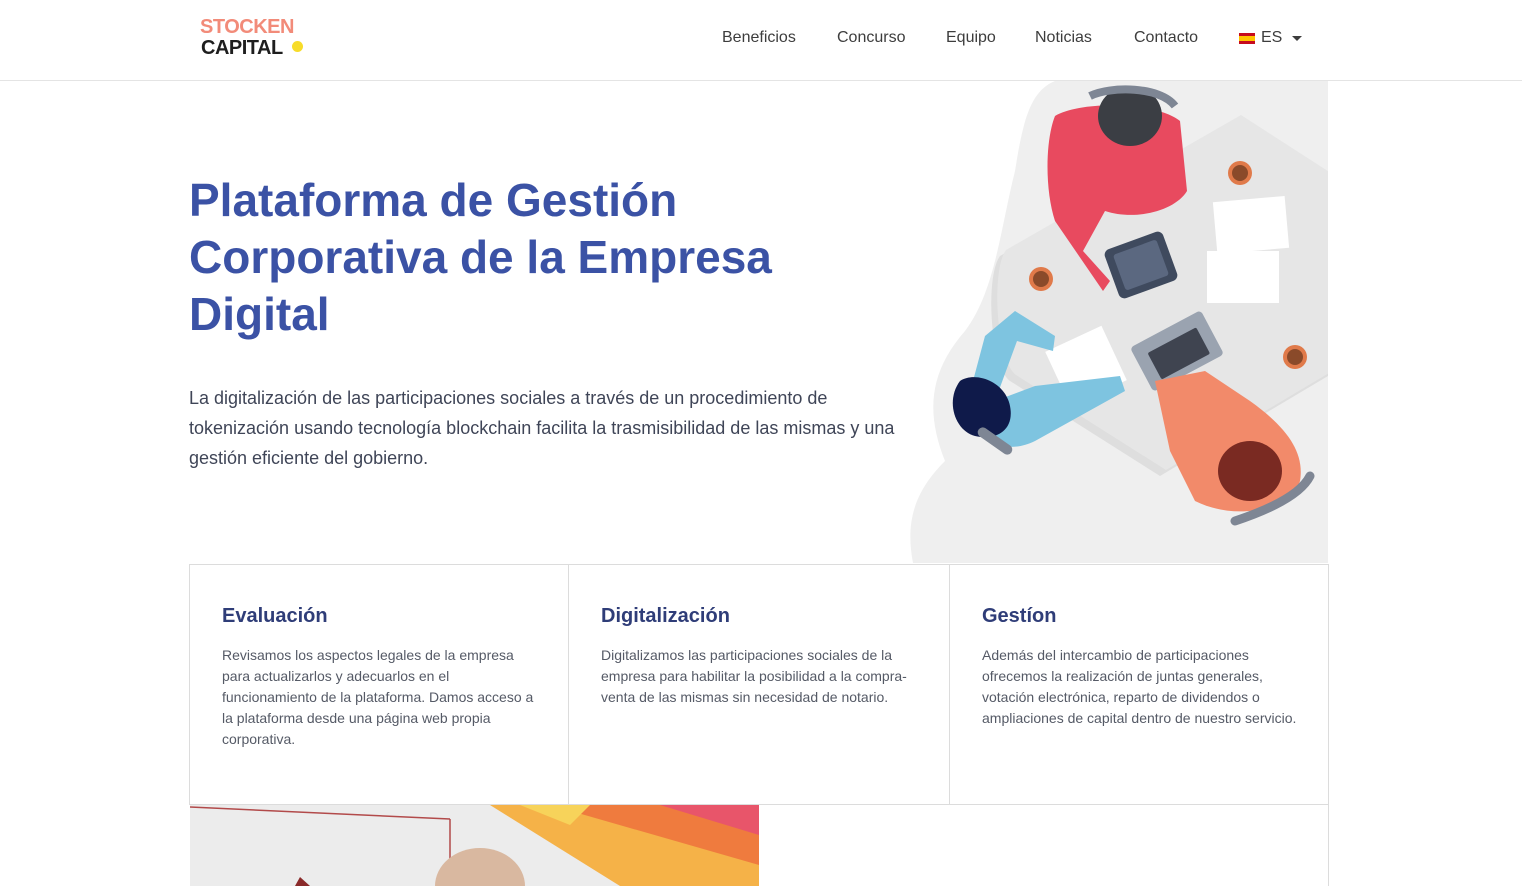 This screenshot has width=1522, height=886. I want to click on spain-flag-icon, so click(1247, 38).